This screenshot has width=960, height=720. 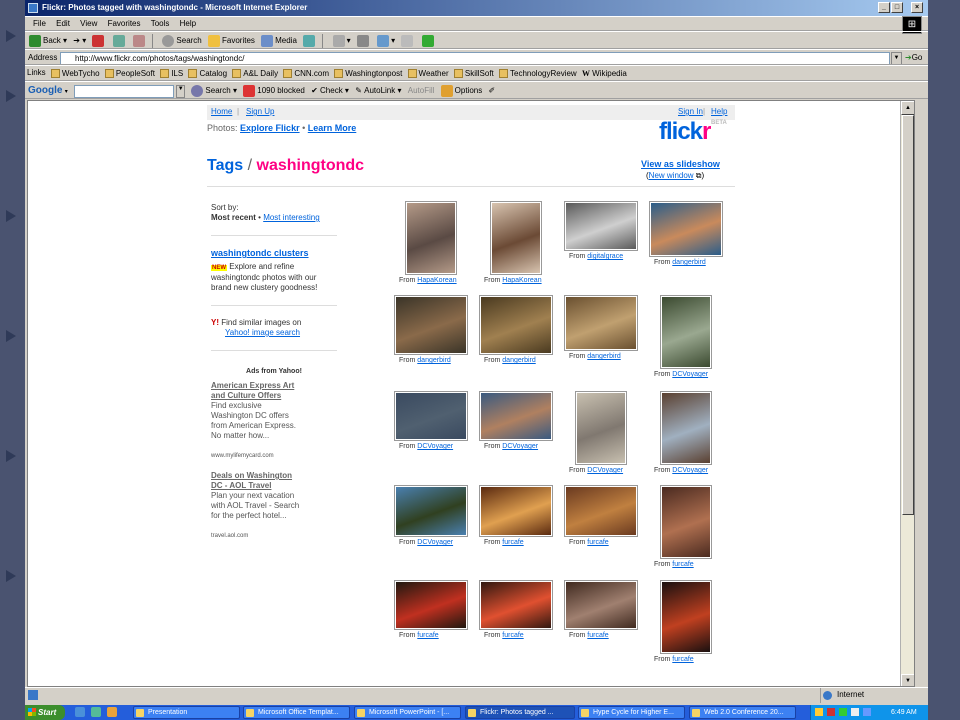 What do you see at coordinates (917, 7) in the screenshot?
I see `close-button: ×` at bounding box center [917, 7].